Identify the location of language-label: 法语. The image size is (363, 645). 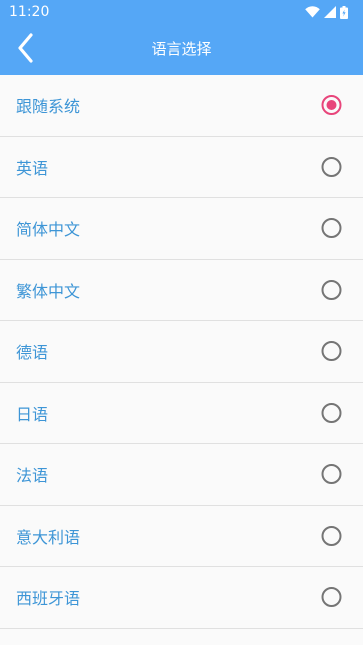
(32, 476).